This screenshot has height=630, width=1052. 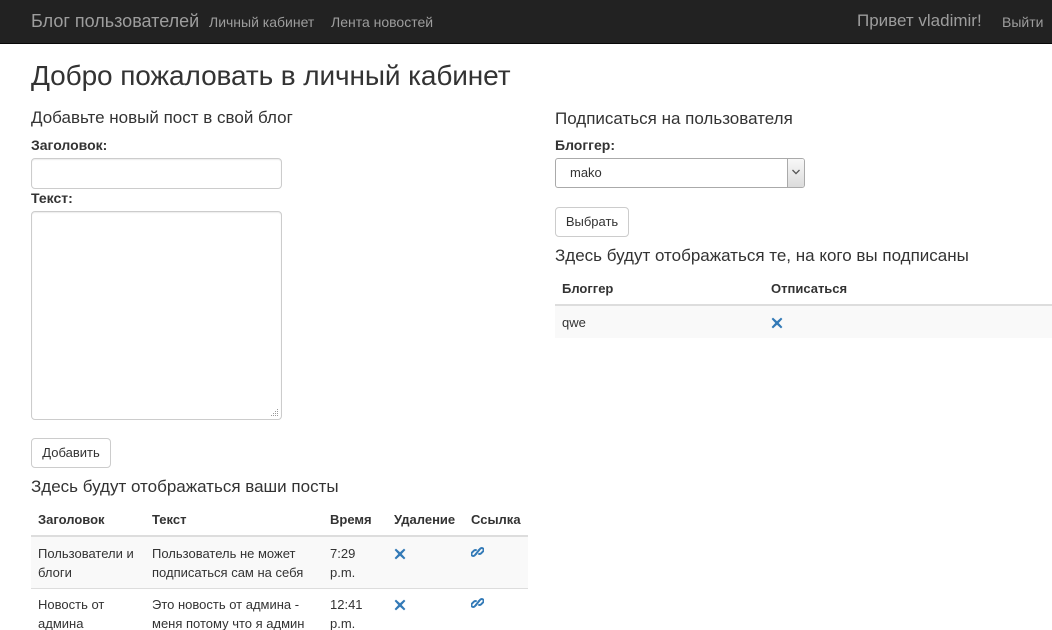 What do you see at coordinates (71, 604) in the screenshot?
I see `post-title-cell: Новость от` at bounding box center [71, 604].